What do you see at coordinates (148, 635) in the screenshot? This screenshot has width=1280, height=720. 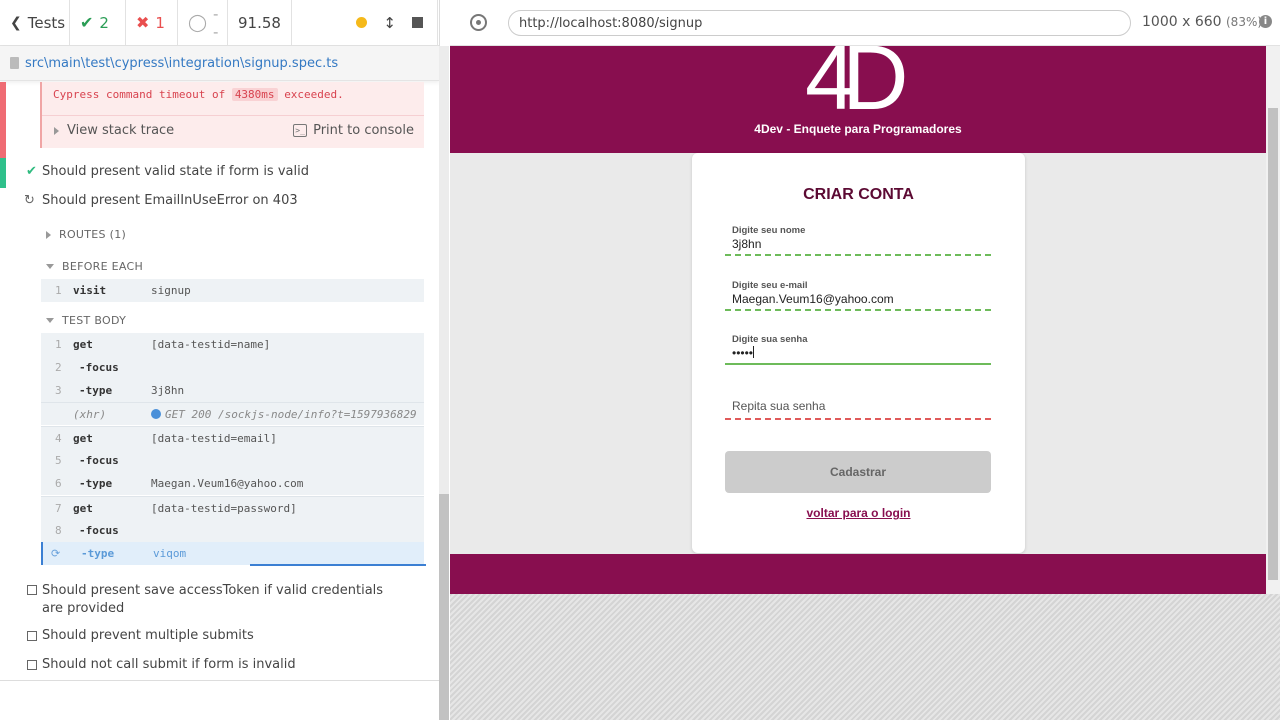 I see `test-title: Should prevent multiple submits` at bounding box center [148, 635].